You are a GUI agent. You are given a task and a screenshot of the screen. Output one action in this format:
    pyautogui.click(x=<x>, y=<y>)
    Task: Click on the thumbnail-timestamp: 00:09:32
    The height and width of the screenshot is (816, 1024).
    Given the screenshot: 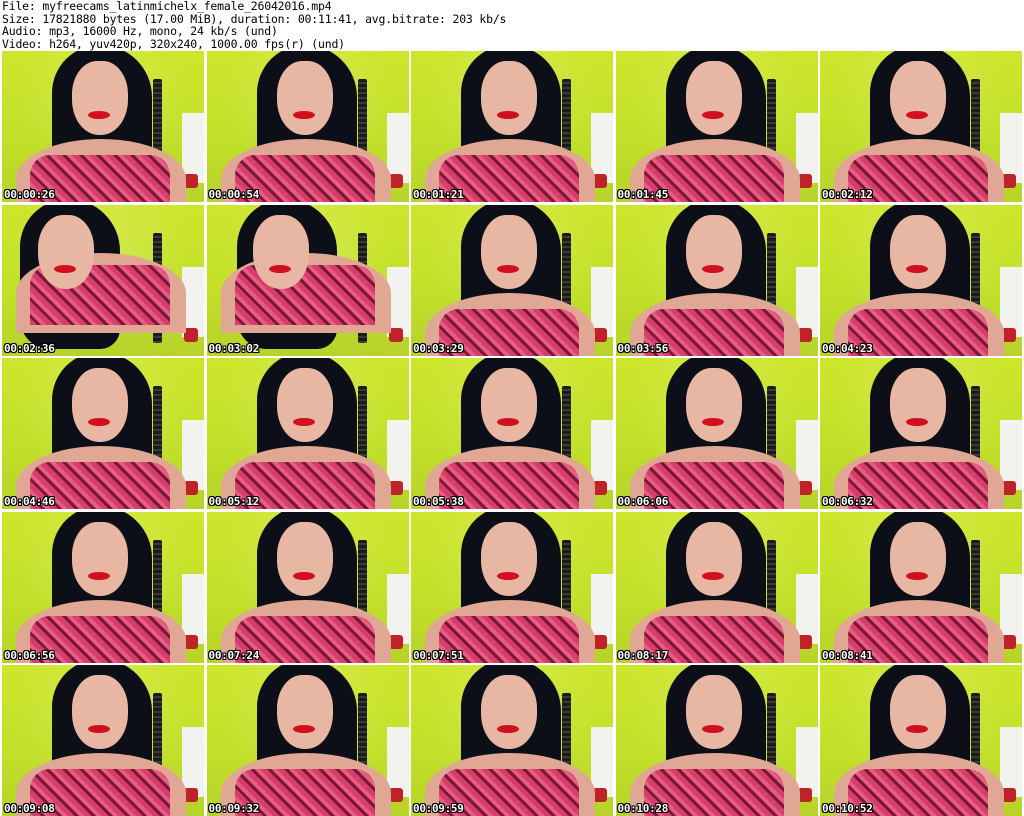 What is the action you would take?
    pyautogui.click(x=234, y=808)
    